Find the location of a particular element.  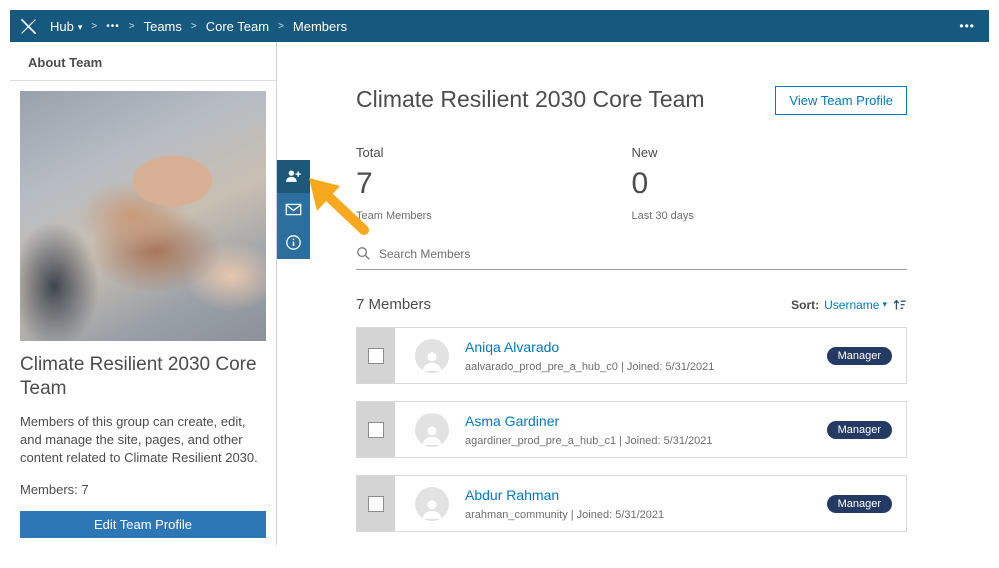

sort-control: Sort: Username ▾ is located at coordinates (849, 304).